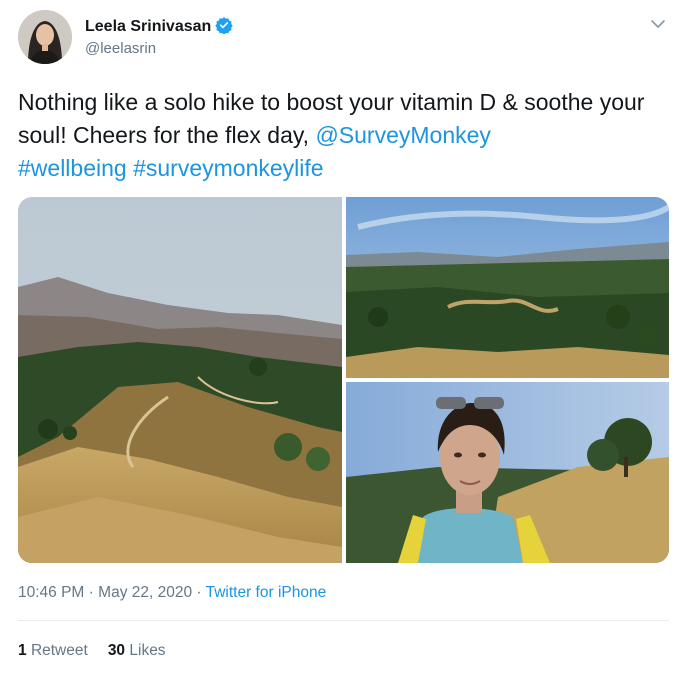 The image size is (685, 678). Describe the element at coordinates (228, 168) in the screenshot. I see `hashtag-link: #surveymonkeylife` at that location.